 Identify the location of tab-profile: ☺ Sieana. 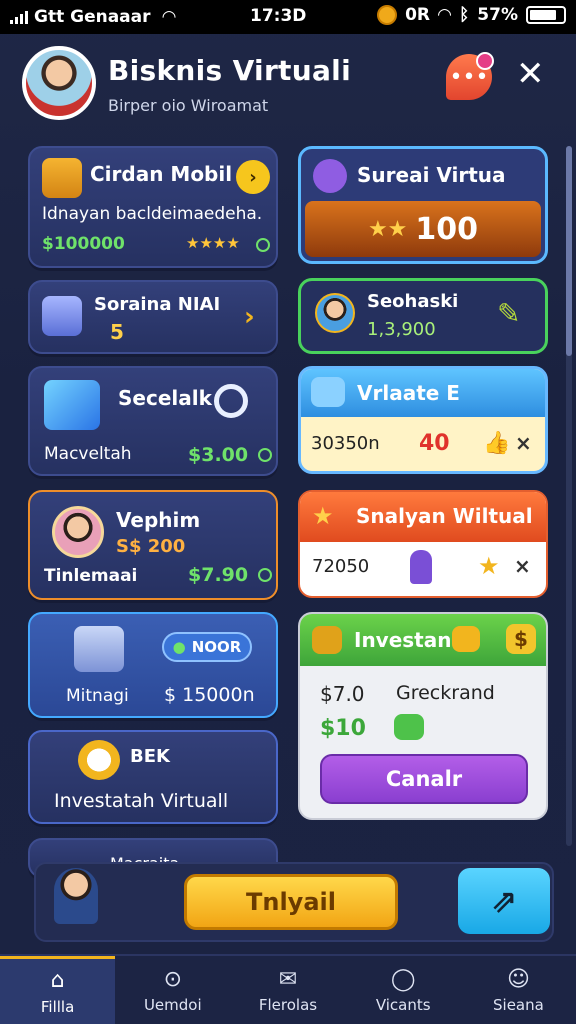
(518, 990).